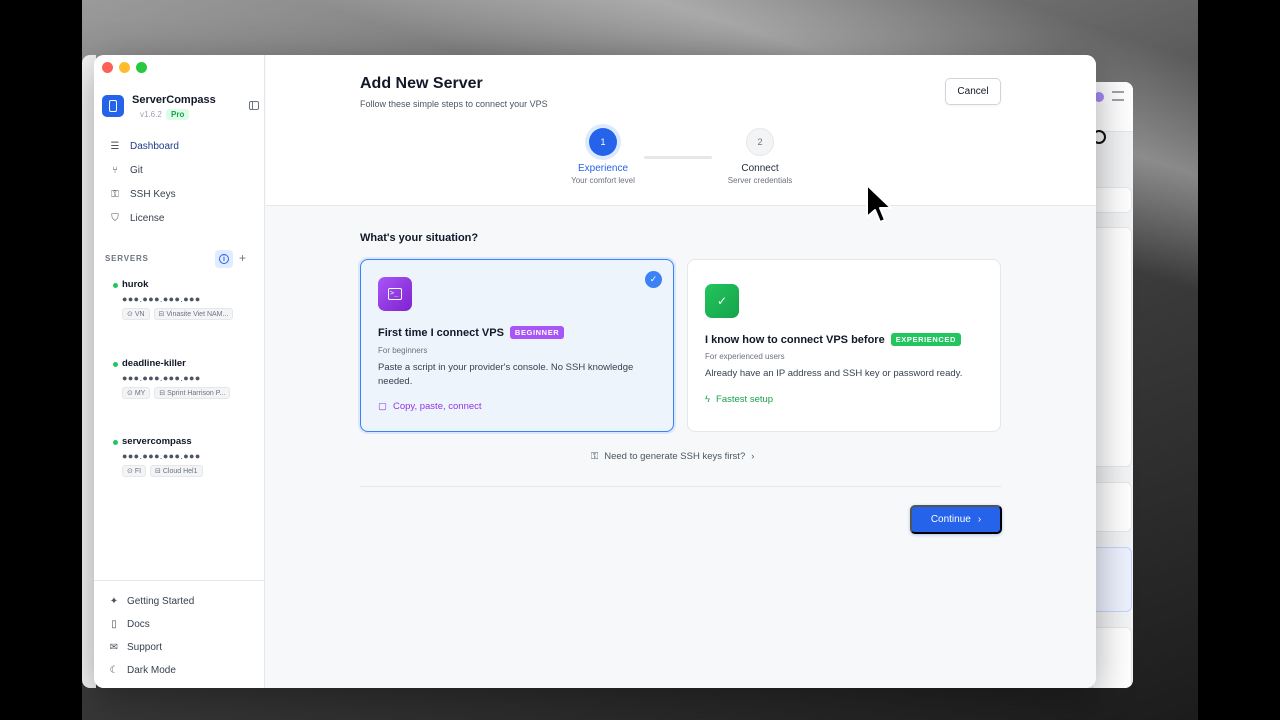 This screenshot has height=720, width=1280. I want to click on sidebar-item-label: Docs, so click(138, 624).